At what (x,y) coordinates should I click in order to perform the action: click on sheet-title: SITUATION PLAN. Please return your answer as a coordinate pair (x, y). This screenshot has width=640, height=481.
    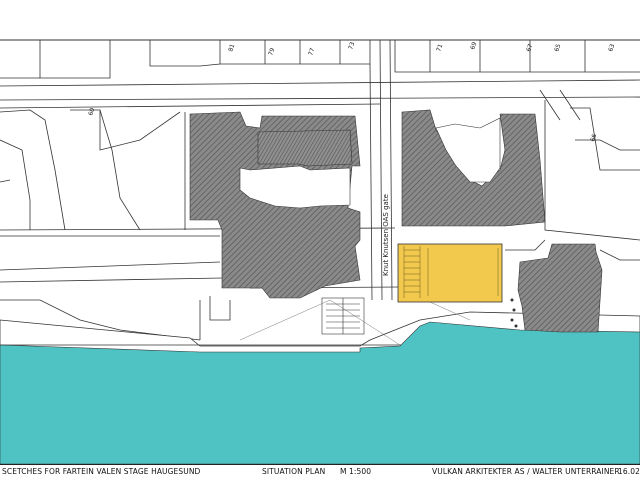
    Looking at the image, I should click on (294, 471).